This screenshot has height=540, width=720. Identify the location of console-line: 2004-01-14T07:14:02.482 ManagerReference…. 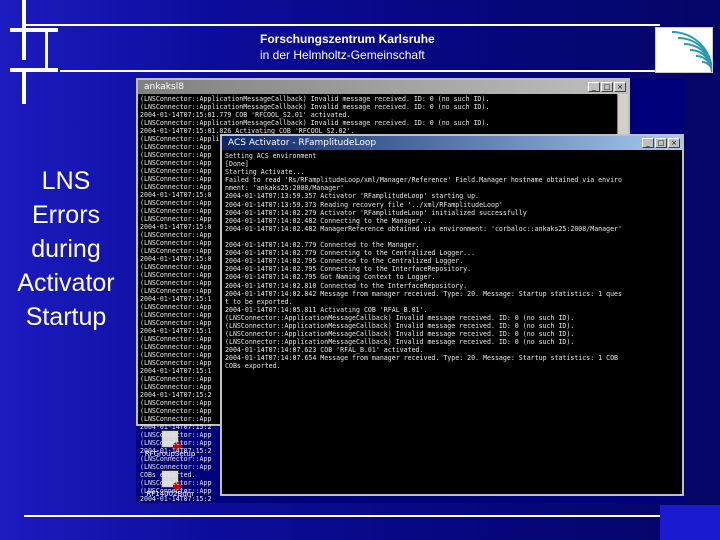
(423, 228).